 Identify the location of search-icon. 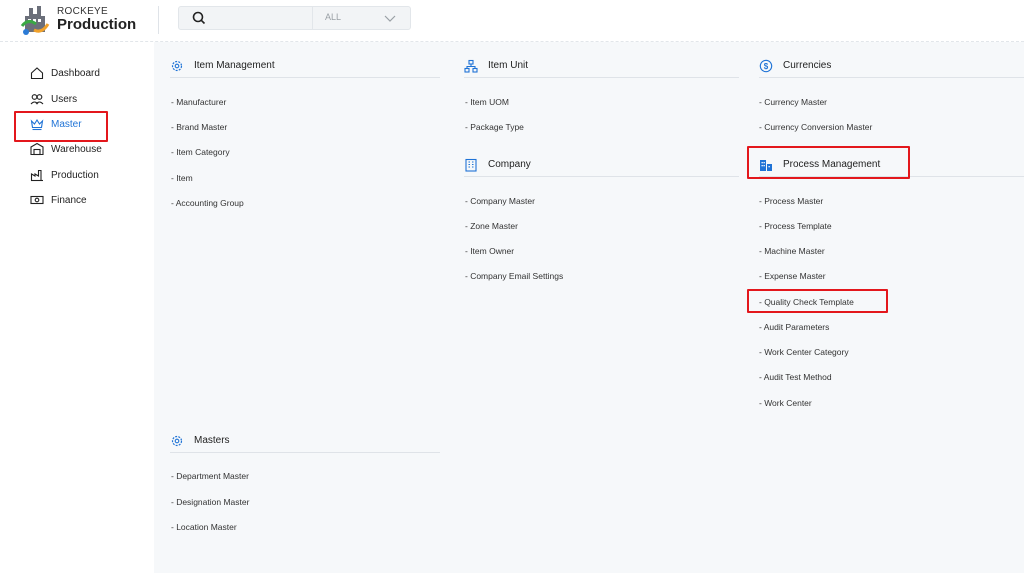
(199, 18).